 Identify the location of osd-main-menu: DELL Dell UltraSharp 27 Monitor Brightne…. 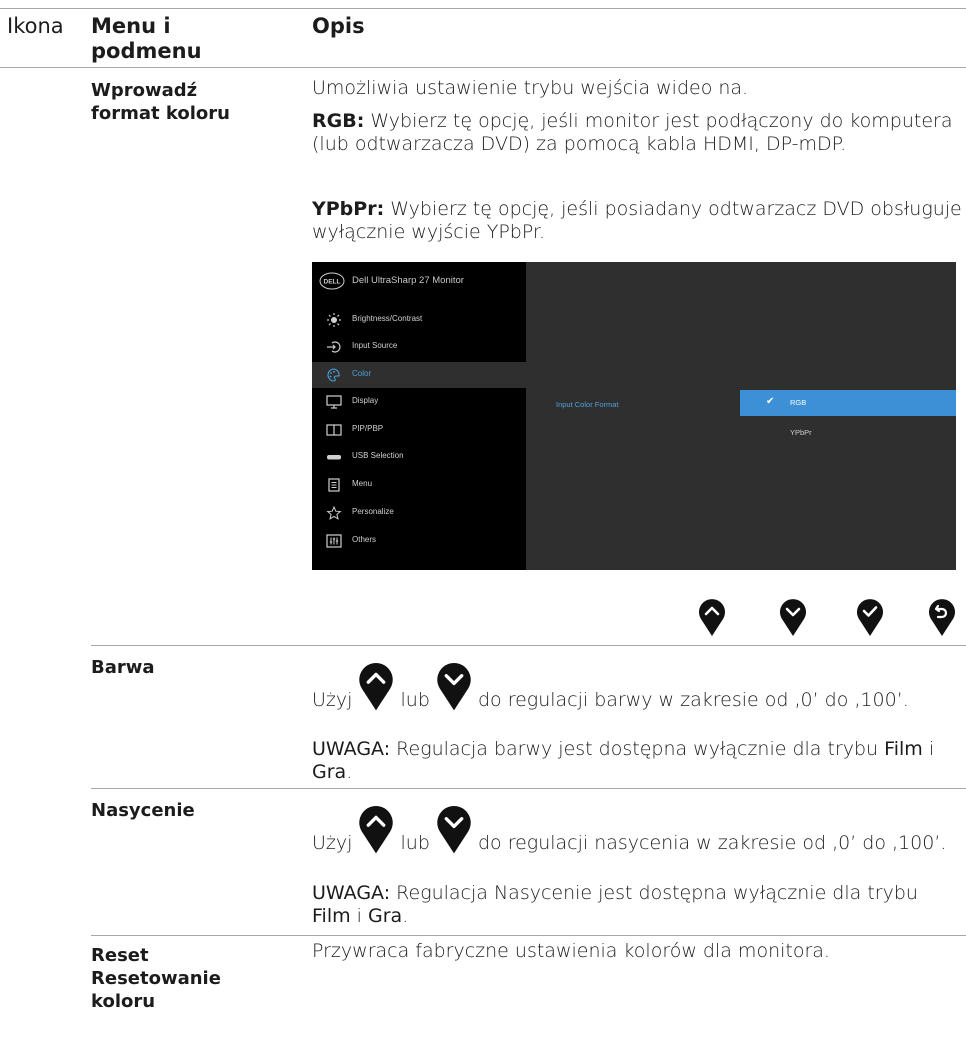
(419, 416).